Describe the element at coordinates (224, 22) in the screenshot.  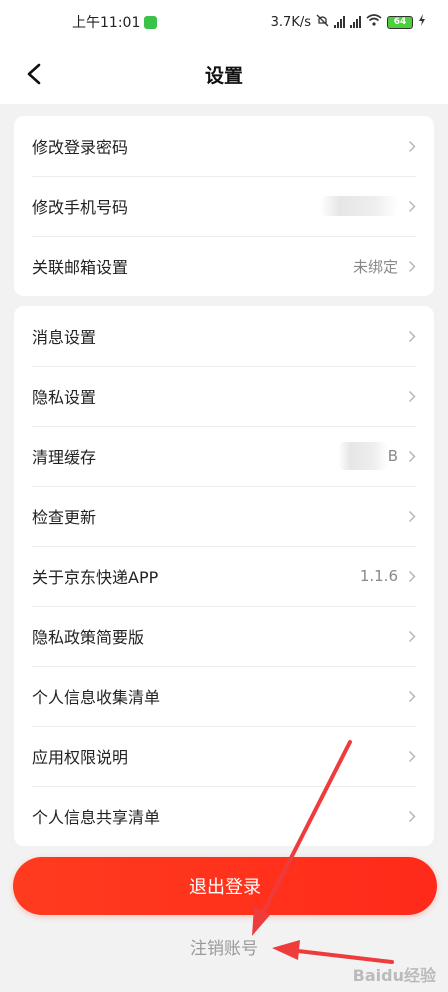
I see `status-bar: 上午11:01 3.7K/s 64` at that location.